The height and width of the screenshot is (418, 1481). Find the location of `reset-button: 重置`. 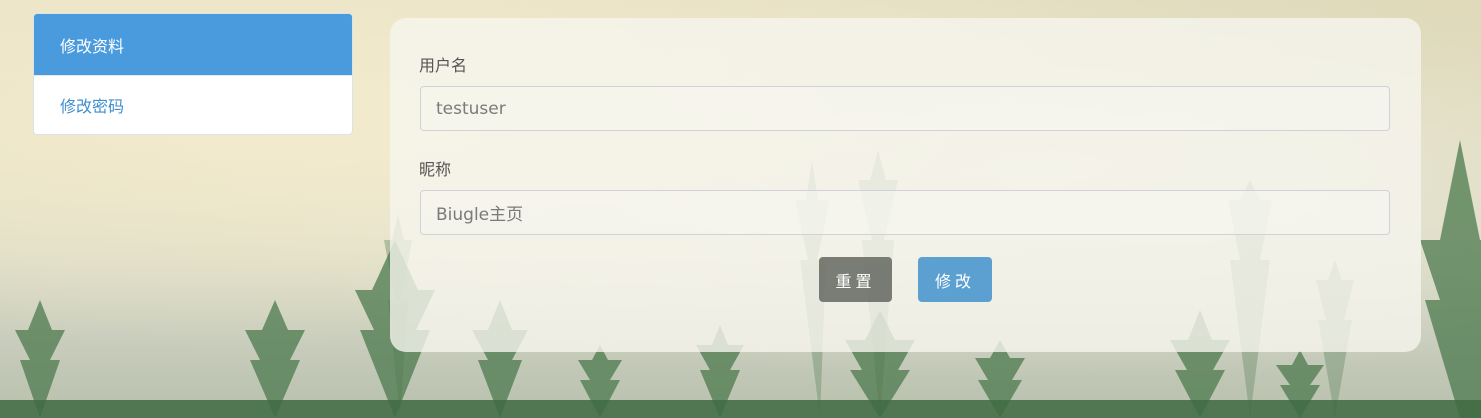

reset-button: 重置 is located at coordinates (855, 279).